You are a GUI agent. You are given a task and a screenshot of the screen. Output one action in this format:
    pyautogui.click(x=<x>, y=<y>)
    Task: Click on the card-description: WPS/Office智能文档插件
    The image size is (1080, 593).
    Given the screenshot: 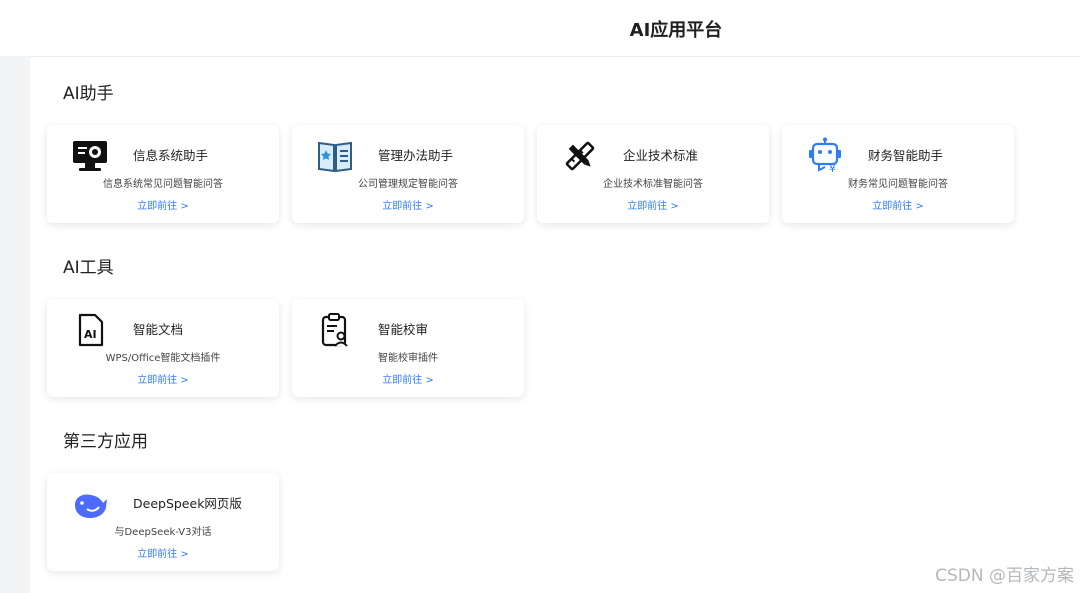 What is the action you would take?
    pyautogui.click(x=163, y=358)
    